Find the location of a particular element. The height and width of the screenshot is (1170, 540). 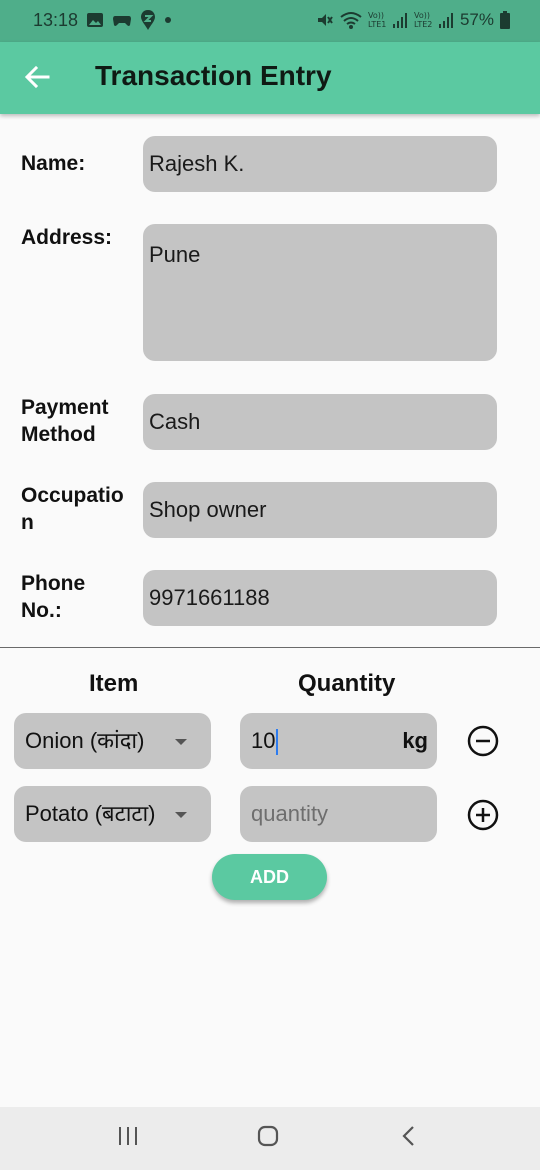

name-label: Name: is located at coordinates (53, 163).